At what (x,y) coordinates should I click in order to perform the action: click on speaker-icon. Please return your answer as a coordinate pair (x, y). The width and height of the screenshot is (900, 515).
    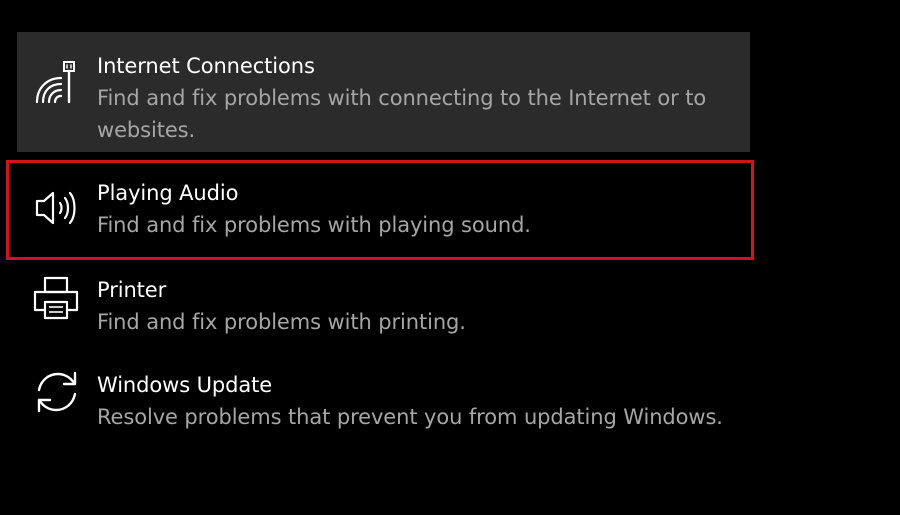
    Looking at the image, I should click on (57, 208).